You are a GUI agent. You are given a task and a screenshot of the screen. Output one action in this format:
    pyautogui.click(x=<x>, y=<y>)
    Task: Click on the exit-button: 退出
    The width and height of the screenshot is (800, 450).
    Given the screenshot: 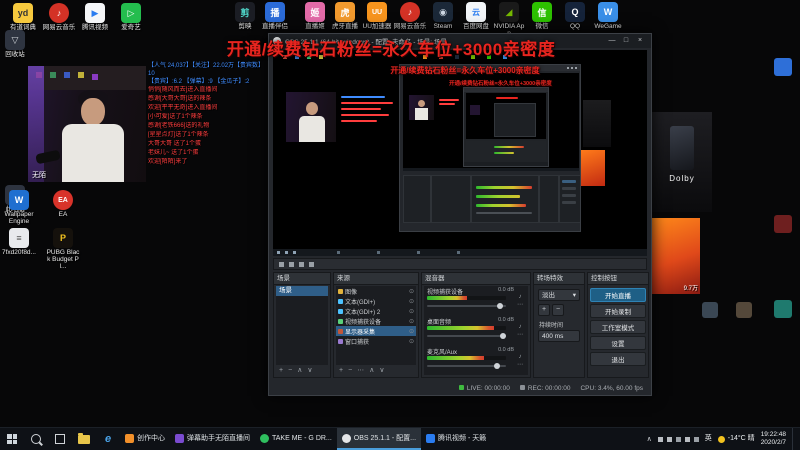 What is the action you would take?
    pyautogui.click(x=618, y=359)
    